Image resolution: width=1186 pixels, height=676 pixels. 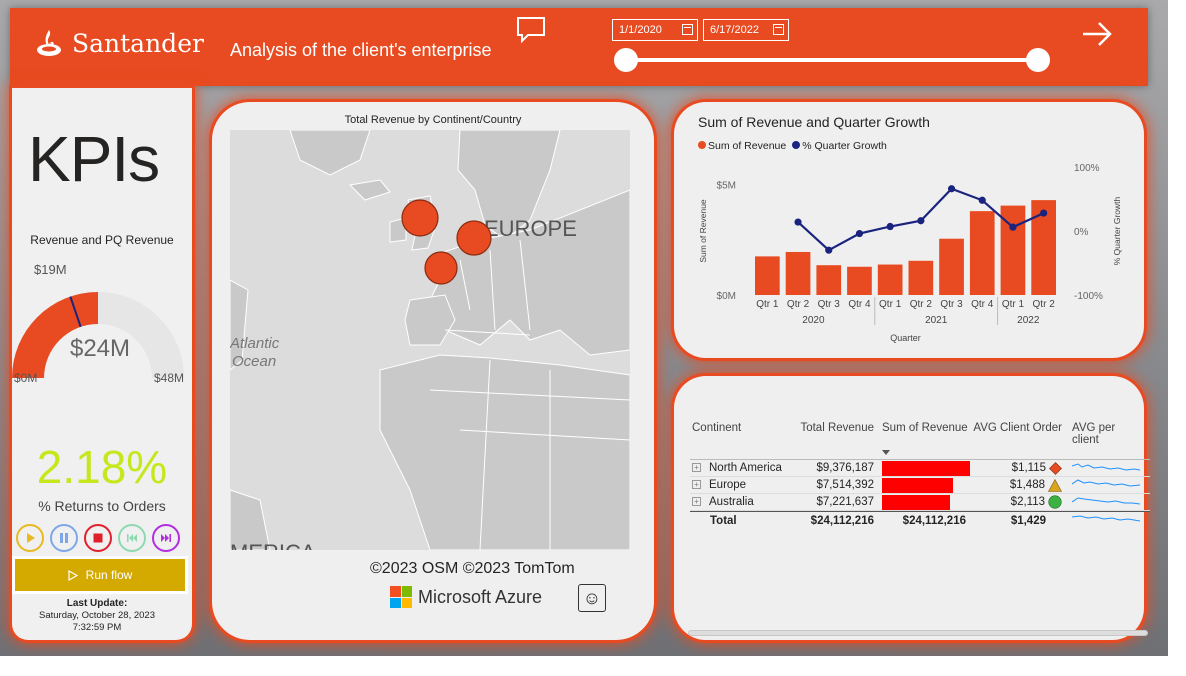 What do you see at coordinates (833, 60) in the screenshot?
I see `date-slider-track` at bounding box center [833, 60].